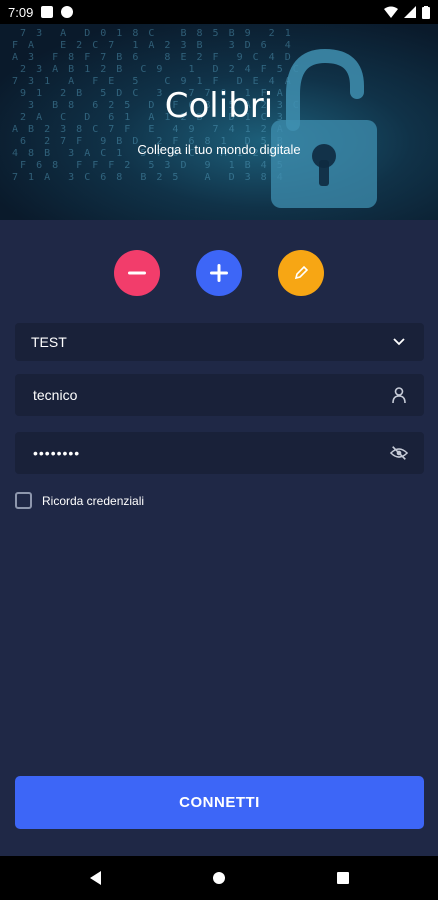  I want to click on minus-icon, so click(137, 273).